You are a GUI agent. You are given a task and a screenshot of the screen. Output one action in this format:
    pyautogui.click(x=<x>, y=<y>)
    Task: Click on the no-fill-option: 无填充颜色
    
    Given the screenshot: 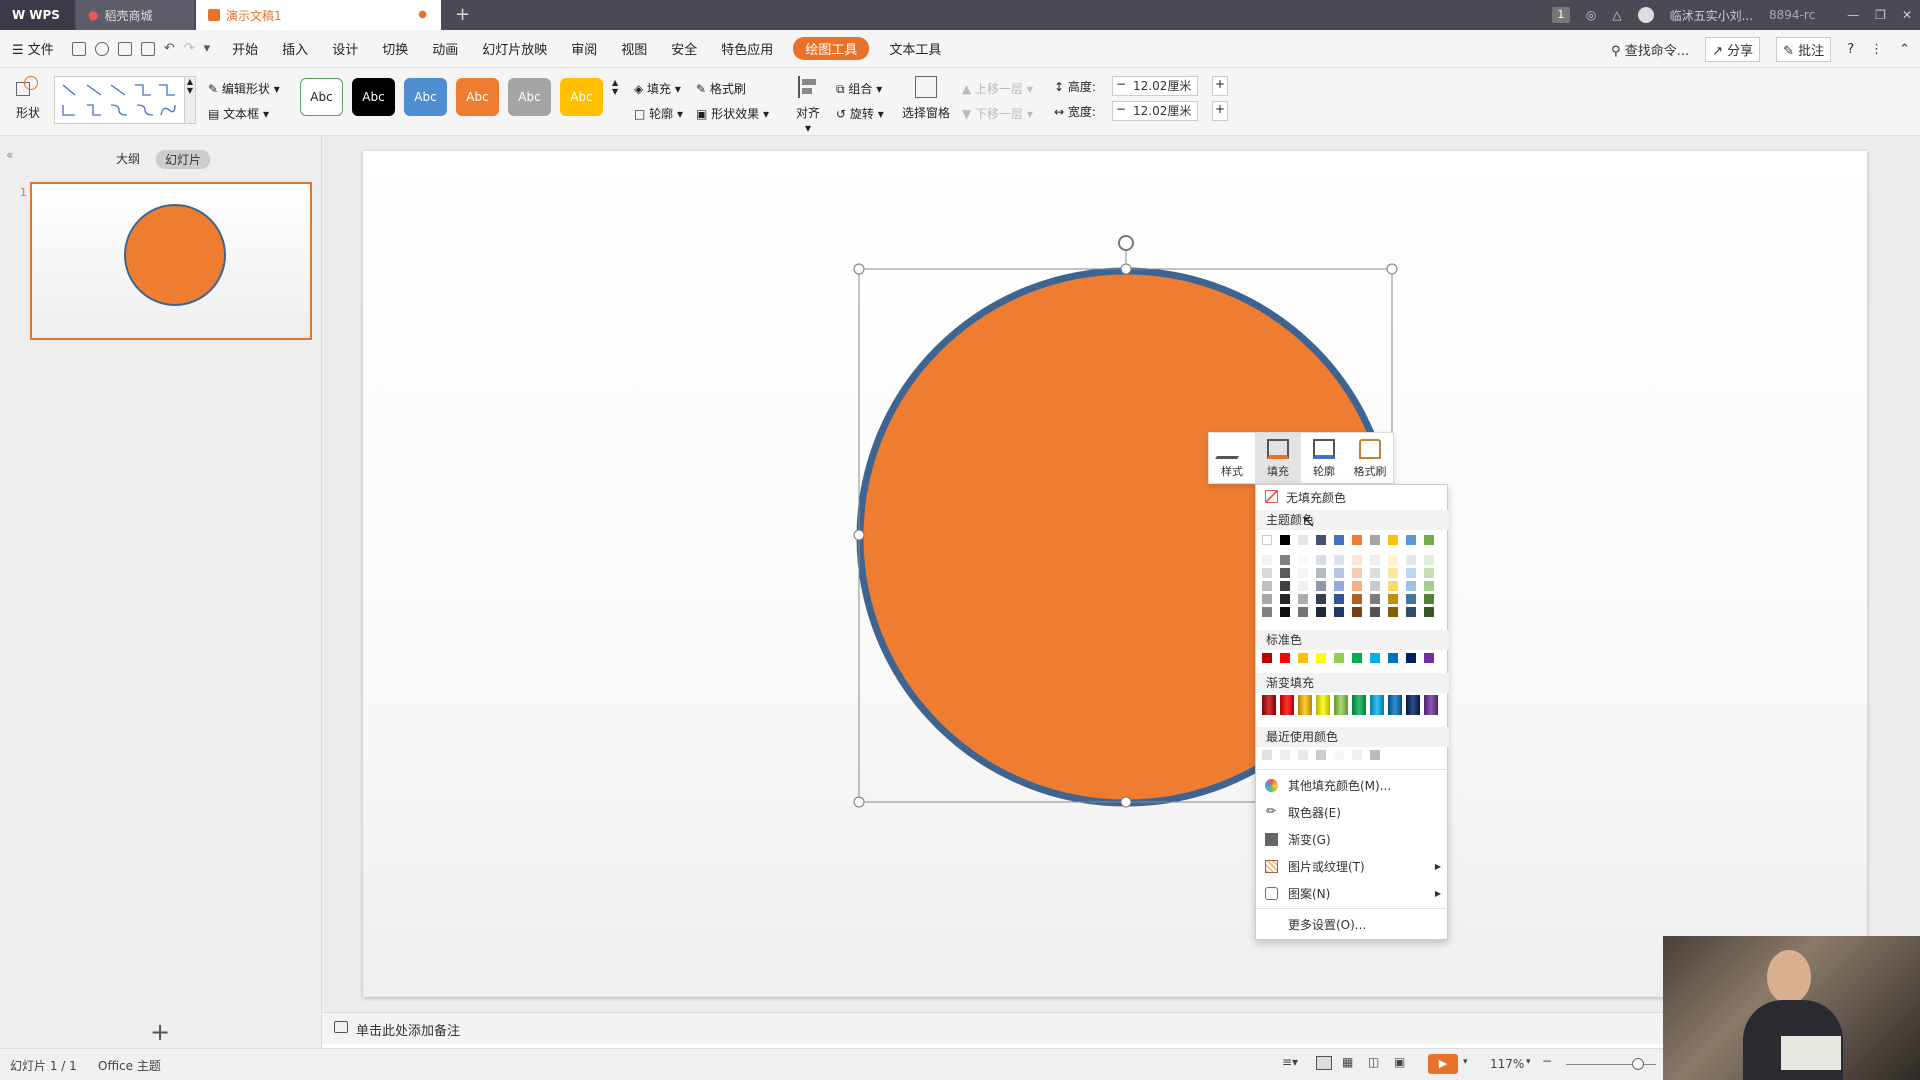 What is the action you would take?
    pyautogui.click(x=1352, y=497)
    